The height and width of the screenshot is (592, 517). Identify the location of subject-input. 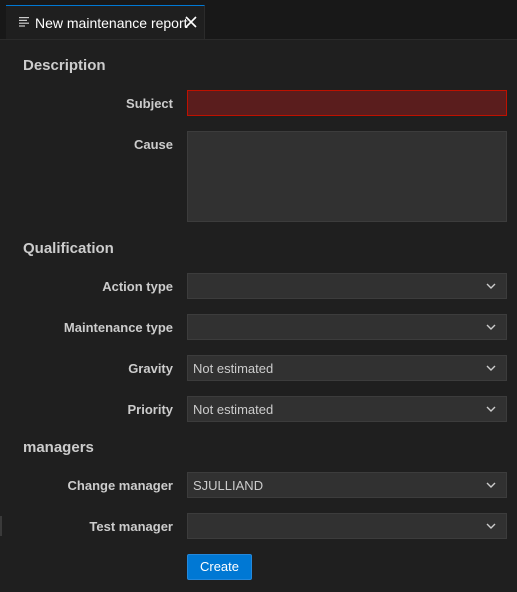
(347, 103).